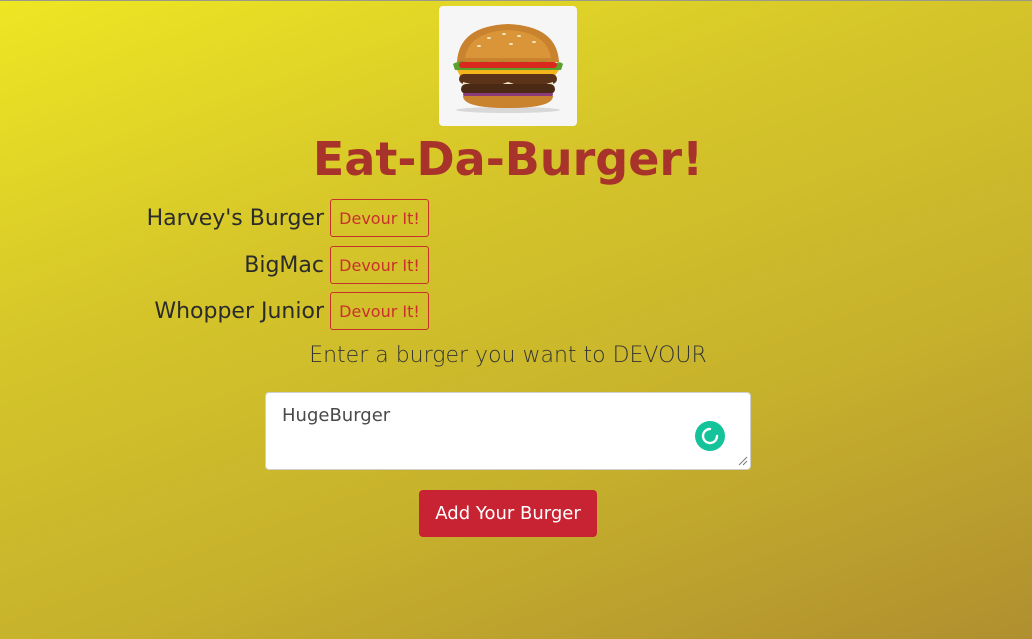 This screenshot has width=1032, height=639. I want to click on burger-icon, so click(508, 68).